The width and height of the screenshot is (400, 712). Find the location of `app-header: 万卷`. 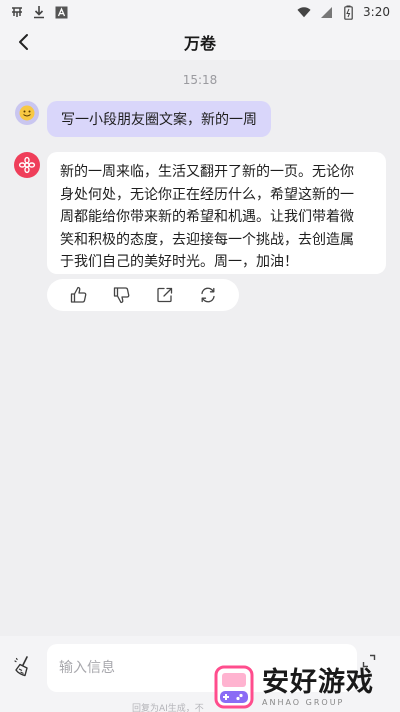

app-header: 万卷 is located at coordinates (200, 42).